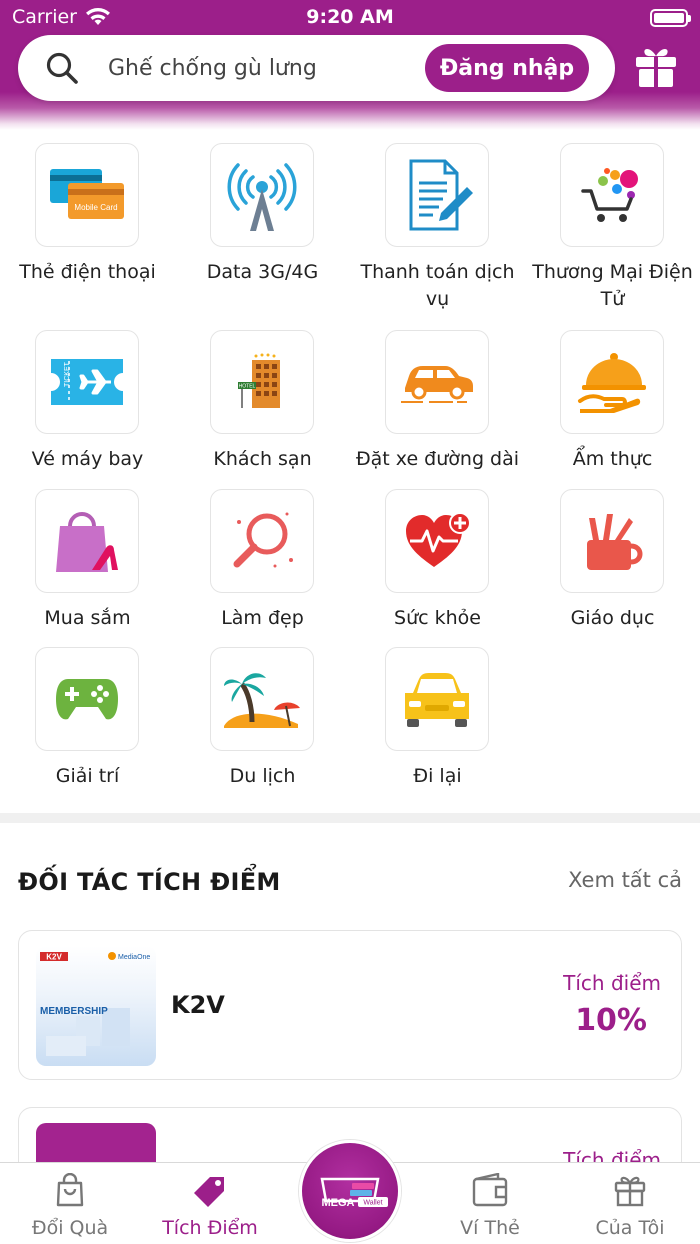 This screenshot has width=700, height=1244. I want to click on svg-text: HOTEL, so click(247, 387).